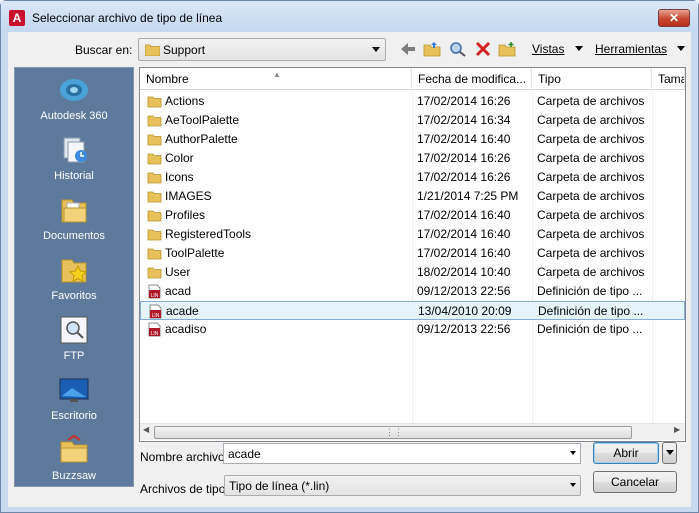 The image size is (699, 513). What do you see at coordinates (186, 329) in the screenshot?
I see `file-name: acadiso` at bounding box center [186, 329].